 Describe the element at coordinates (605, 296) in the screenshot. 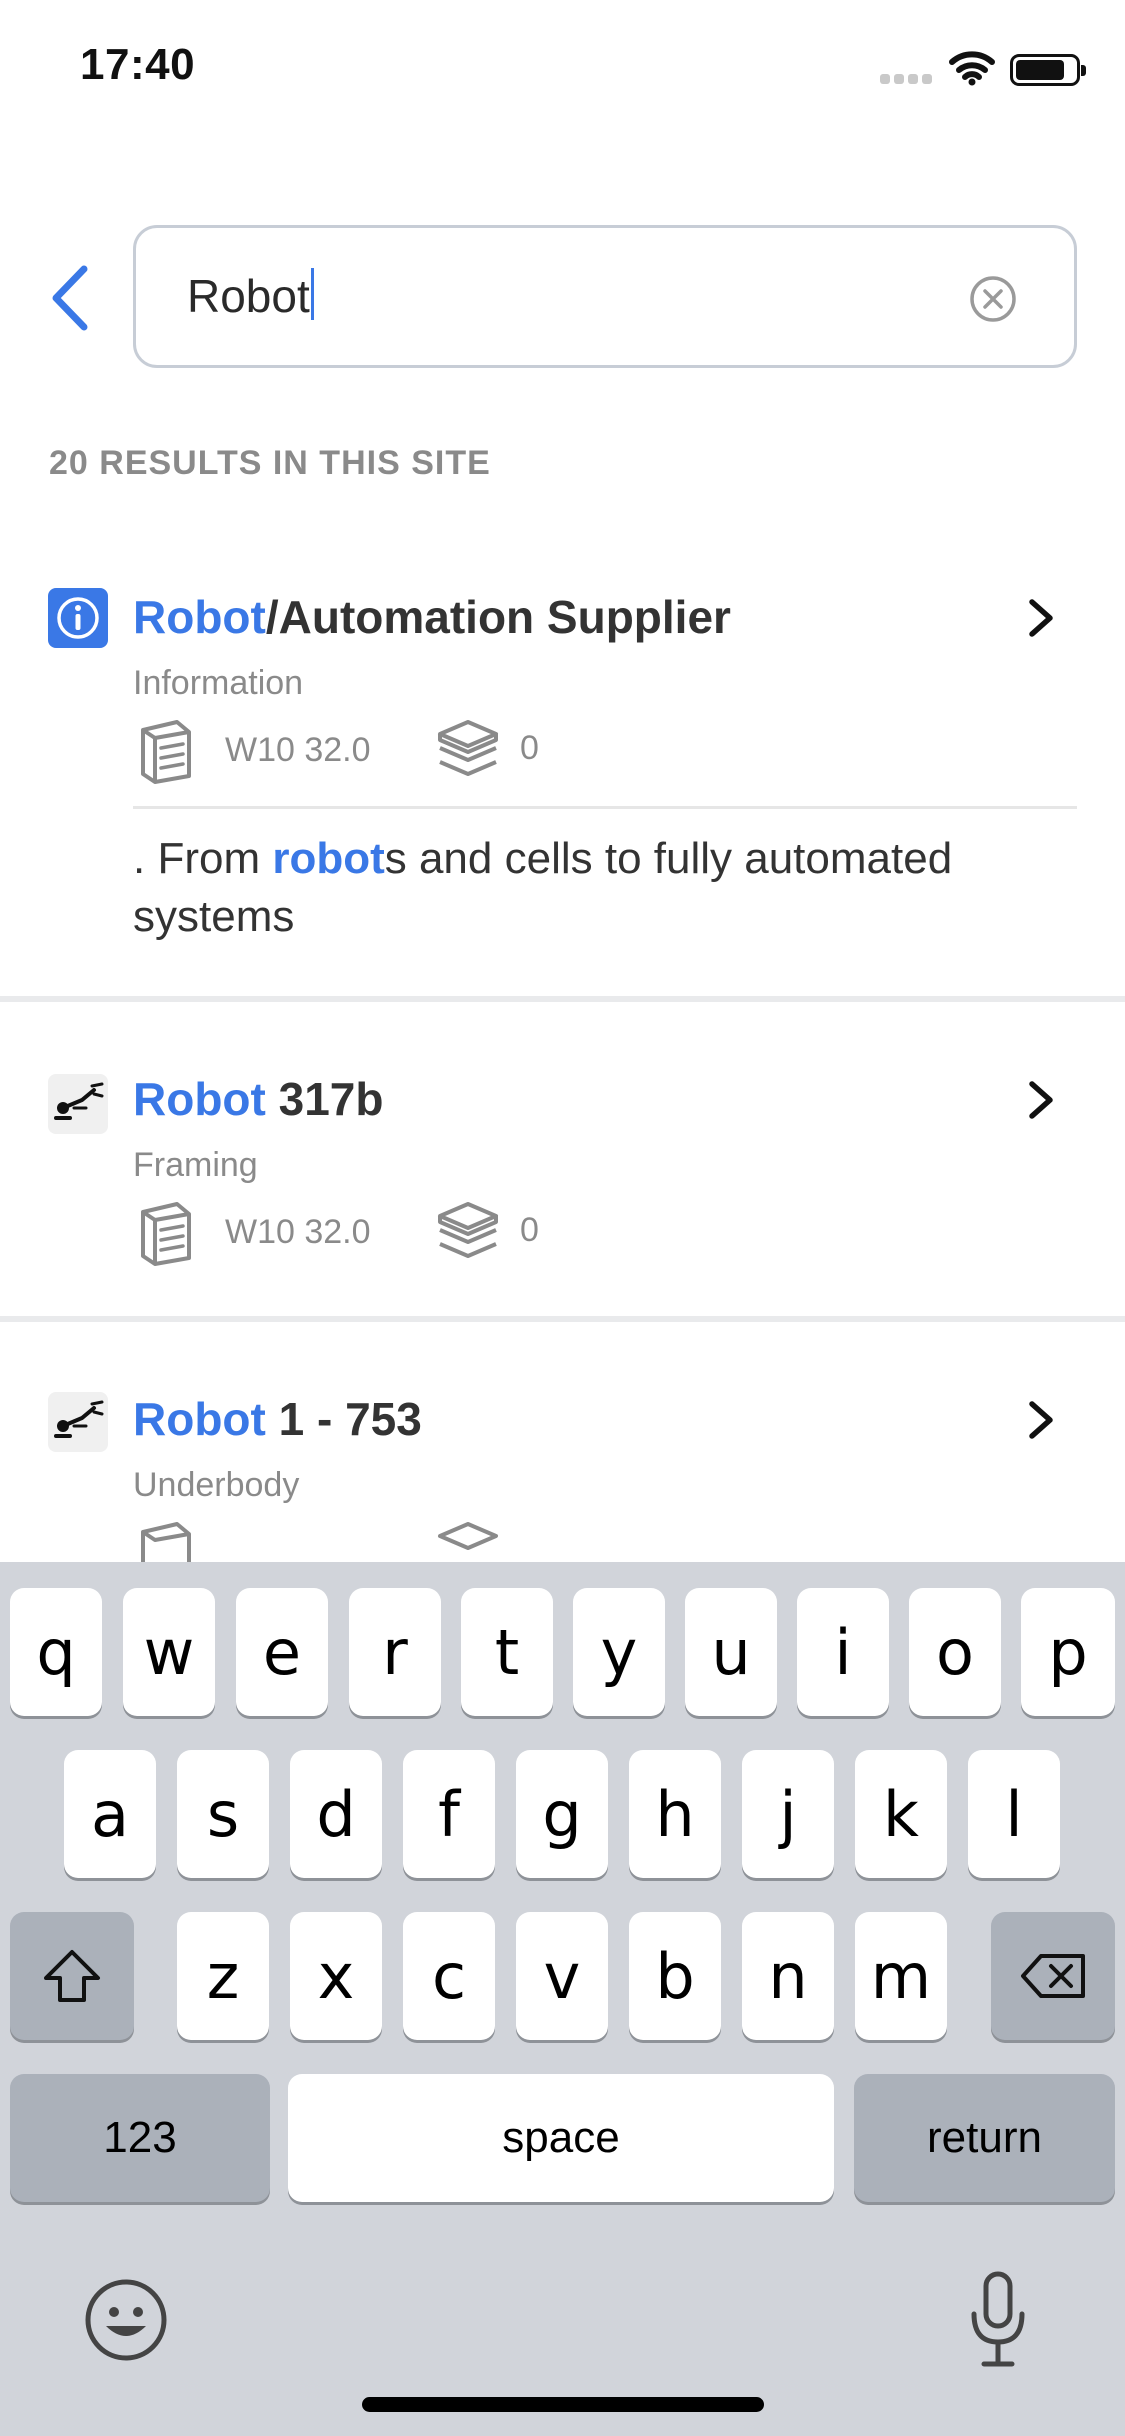

I see `search-input: Robot` at that location.